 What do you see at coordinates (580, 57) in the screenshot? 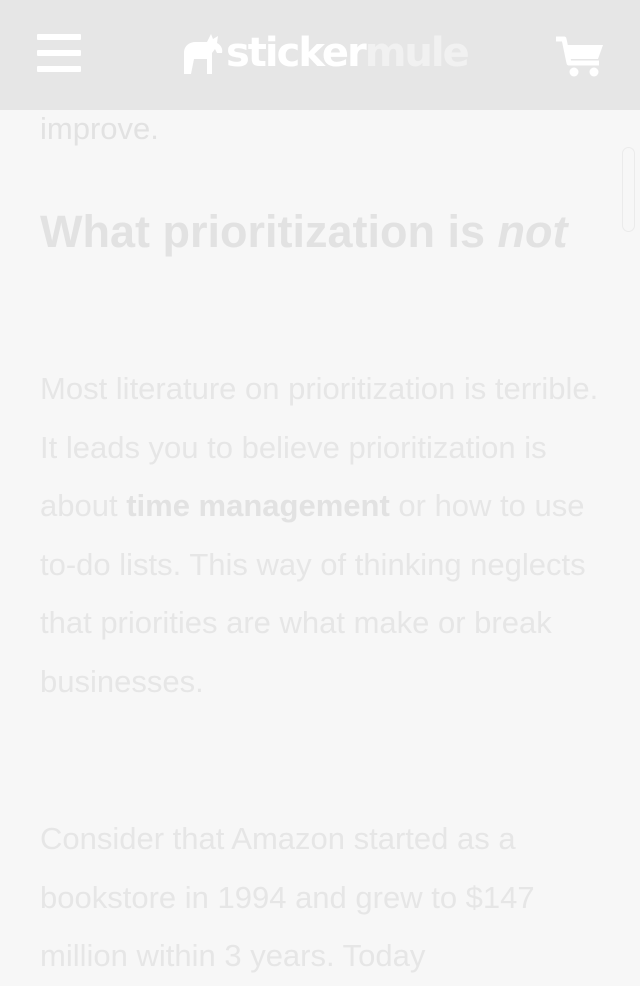
I see `shopping-cart-icon` at bounding box center [580, 57].